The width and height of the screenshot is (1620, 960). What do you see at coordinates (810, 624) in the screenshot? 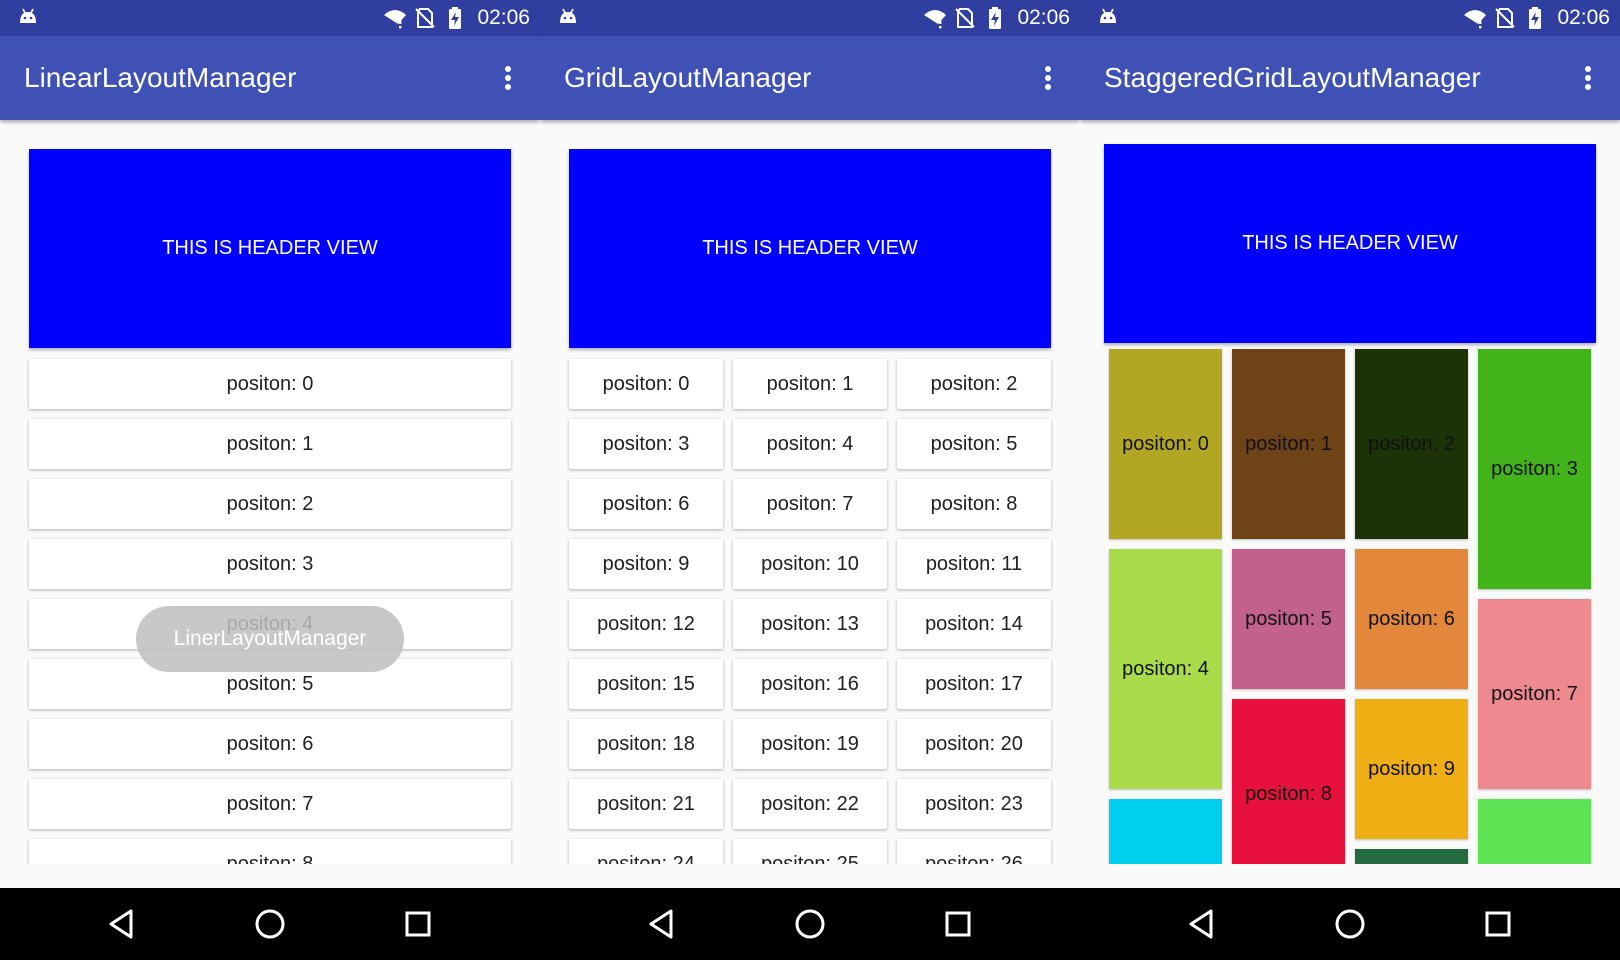
I see `grid-item: positon: 13` at bounding box center [810, 624].